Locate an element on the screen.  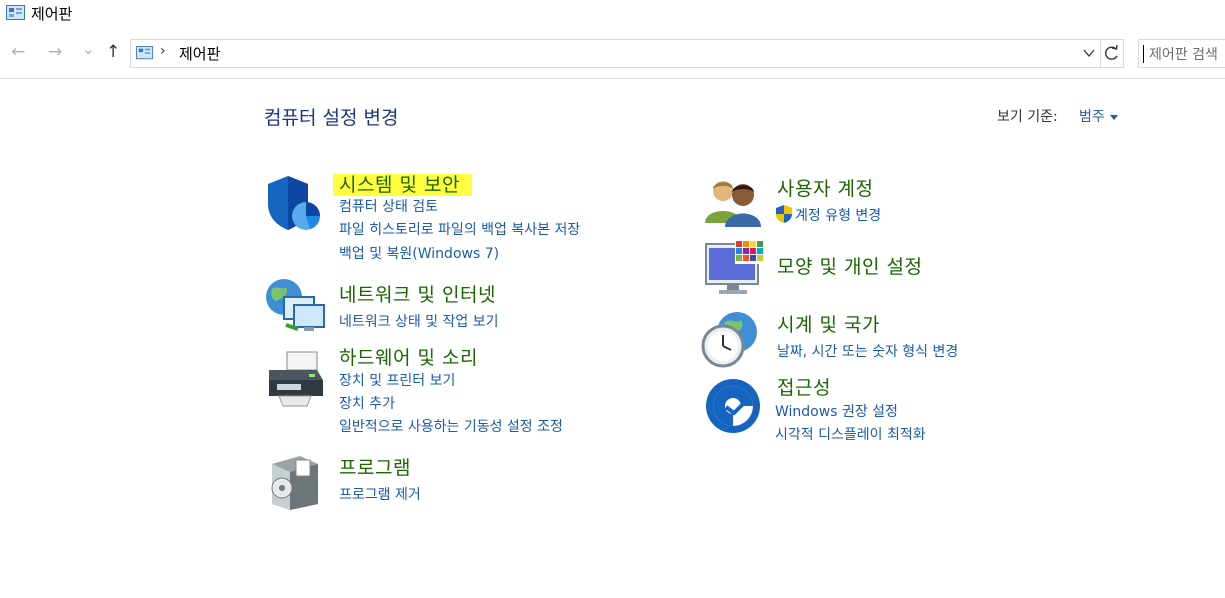
category-system-security: 시스템 및 보안 is located at coordinates (402, 183).